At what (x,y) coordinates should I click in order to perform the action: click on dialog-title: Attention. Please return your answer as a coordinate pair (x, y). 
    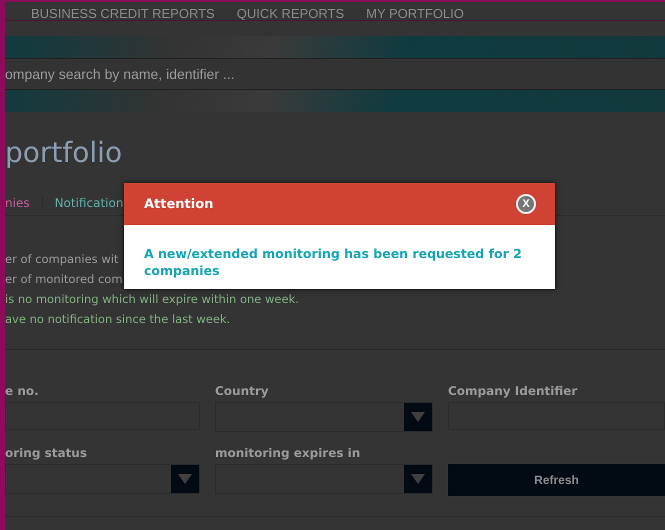
    Looking at the image, I should click on (179, 204).